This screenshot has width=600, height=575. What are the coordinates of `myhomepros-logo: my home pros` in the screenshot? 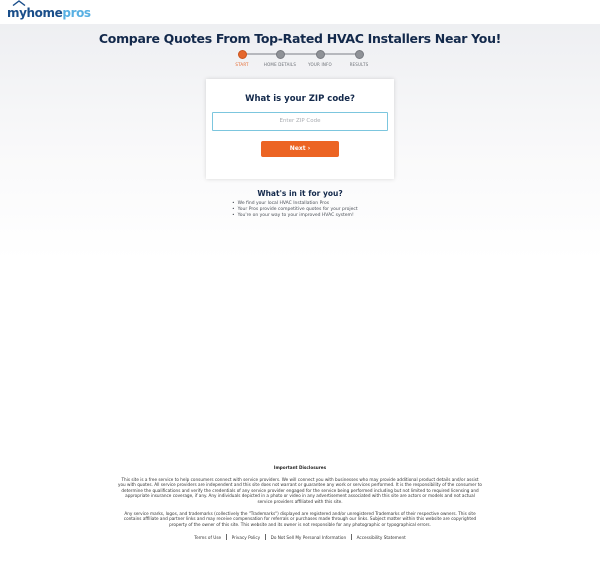 It's located at (49, 10).